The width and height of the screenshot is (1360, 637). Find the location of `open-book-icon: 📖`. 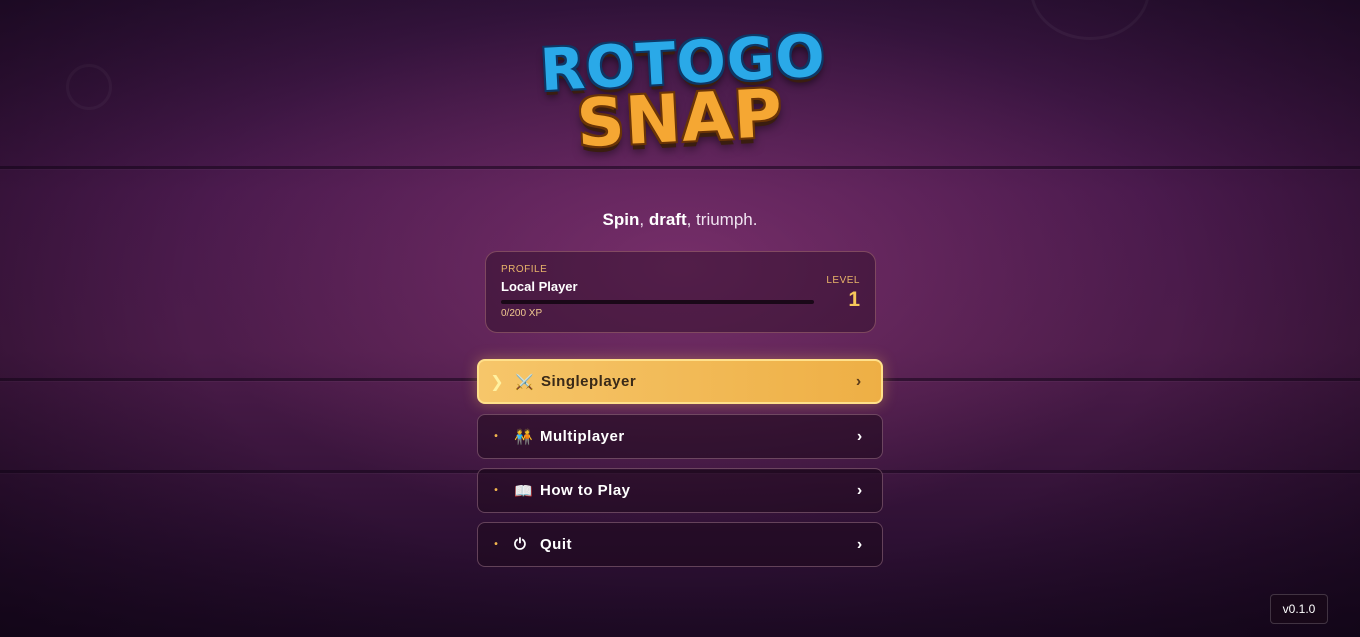

open-book-icon: 📖 is located at coordinates (523, 491).